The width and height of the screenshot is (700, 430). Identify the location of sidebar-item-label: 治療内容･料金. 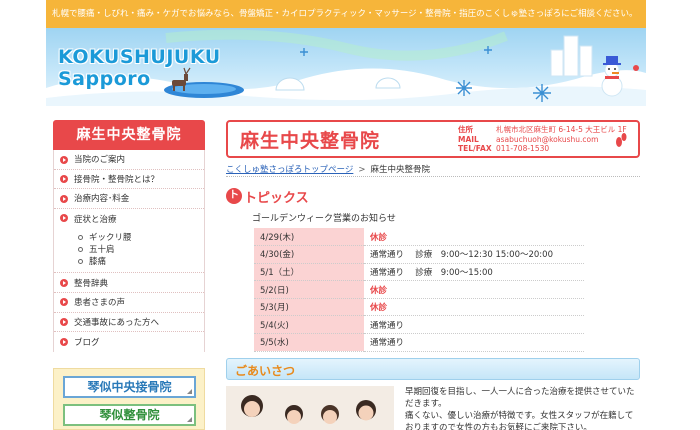
(102, 199).